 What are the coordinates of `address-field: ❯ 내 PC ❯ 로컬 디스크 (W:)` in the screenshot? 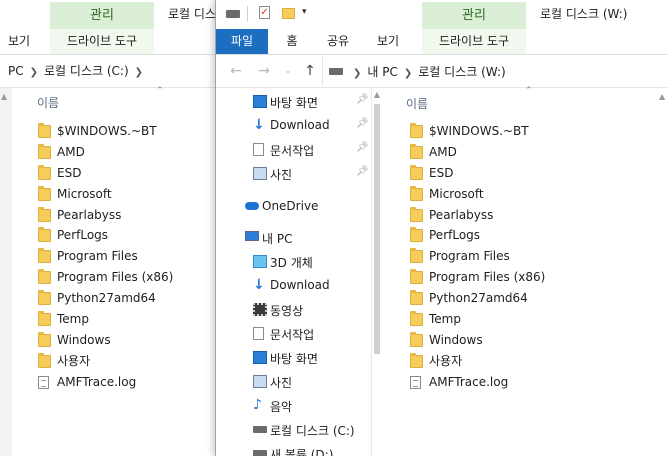 It's located at (495, 71).